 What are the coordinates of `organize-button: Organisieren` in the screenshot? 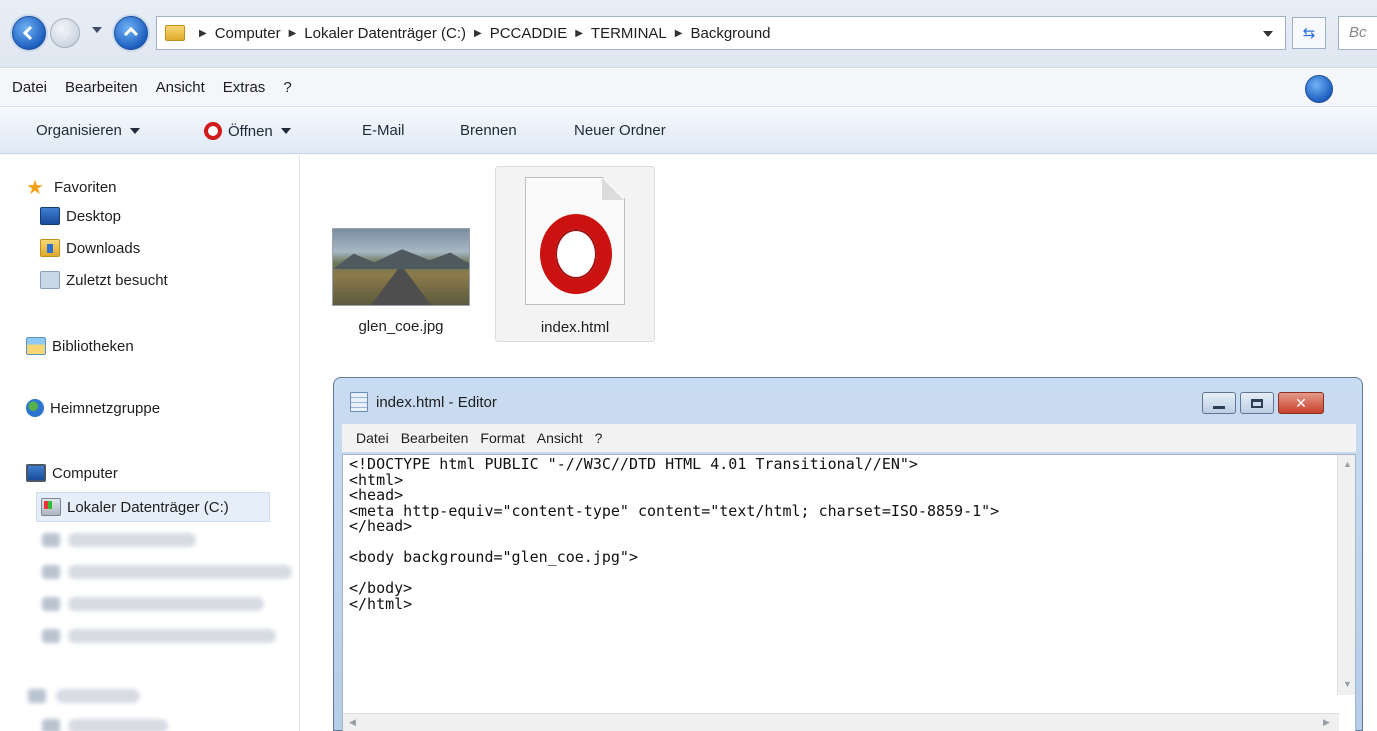 It's located at (88, 130).